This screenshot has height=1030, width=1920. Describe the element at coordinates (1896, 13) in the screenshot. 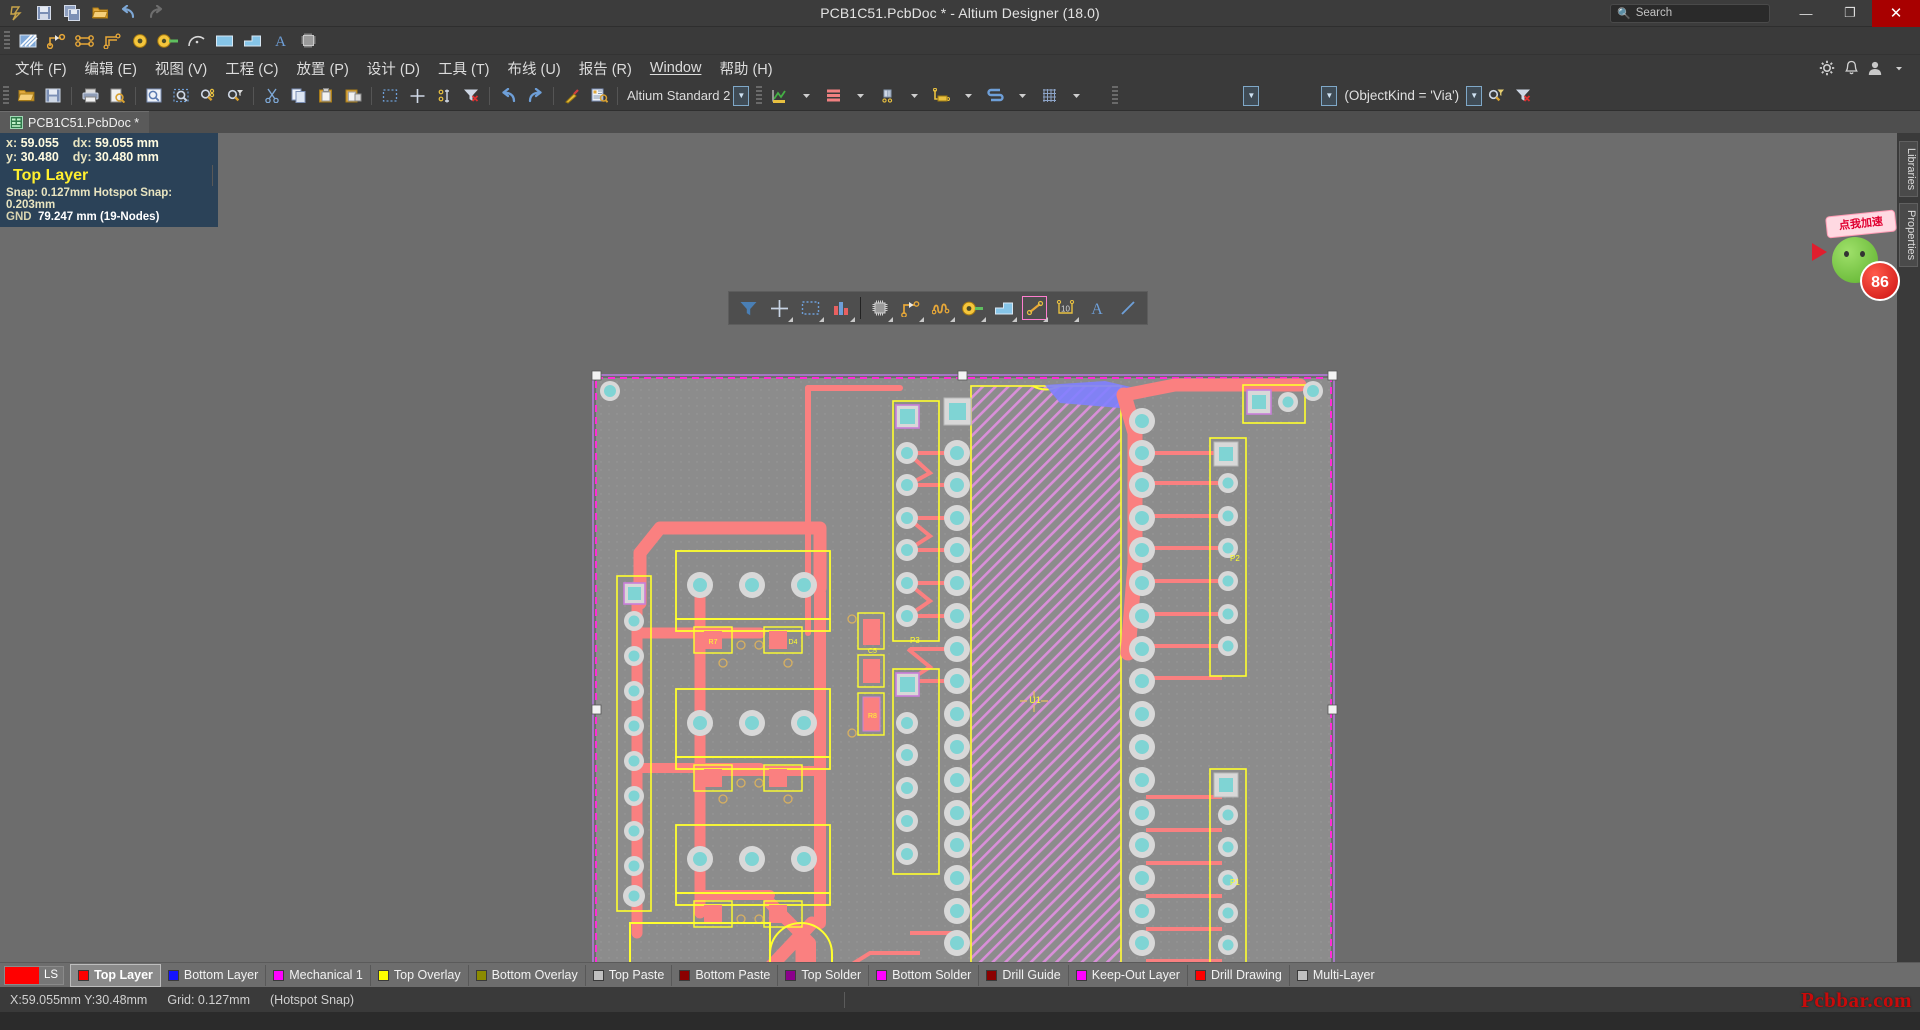

I see `close-button: ✕` at that location.